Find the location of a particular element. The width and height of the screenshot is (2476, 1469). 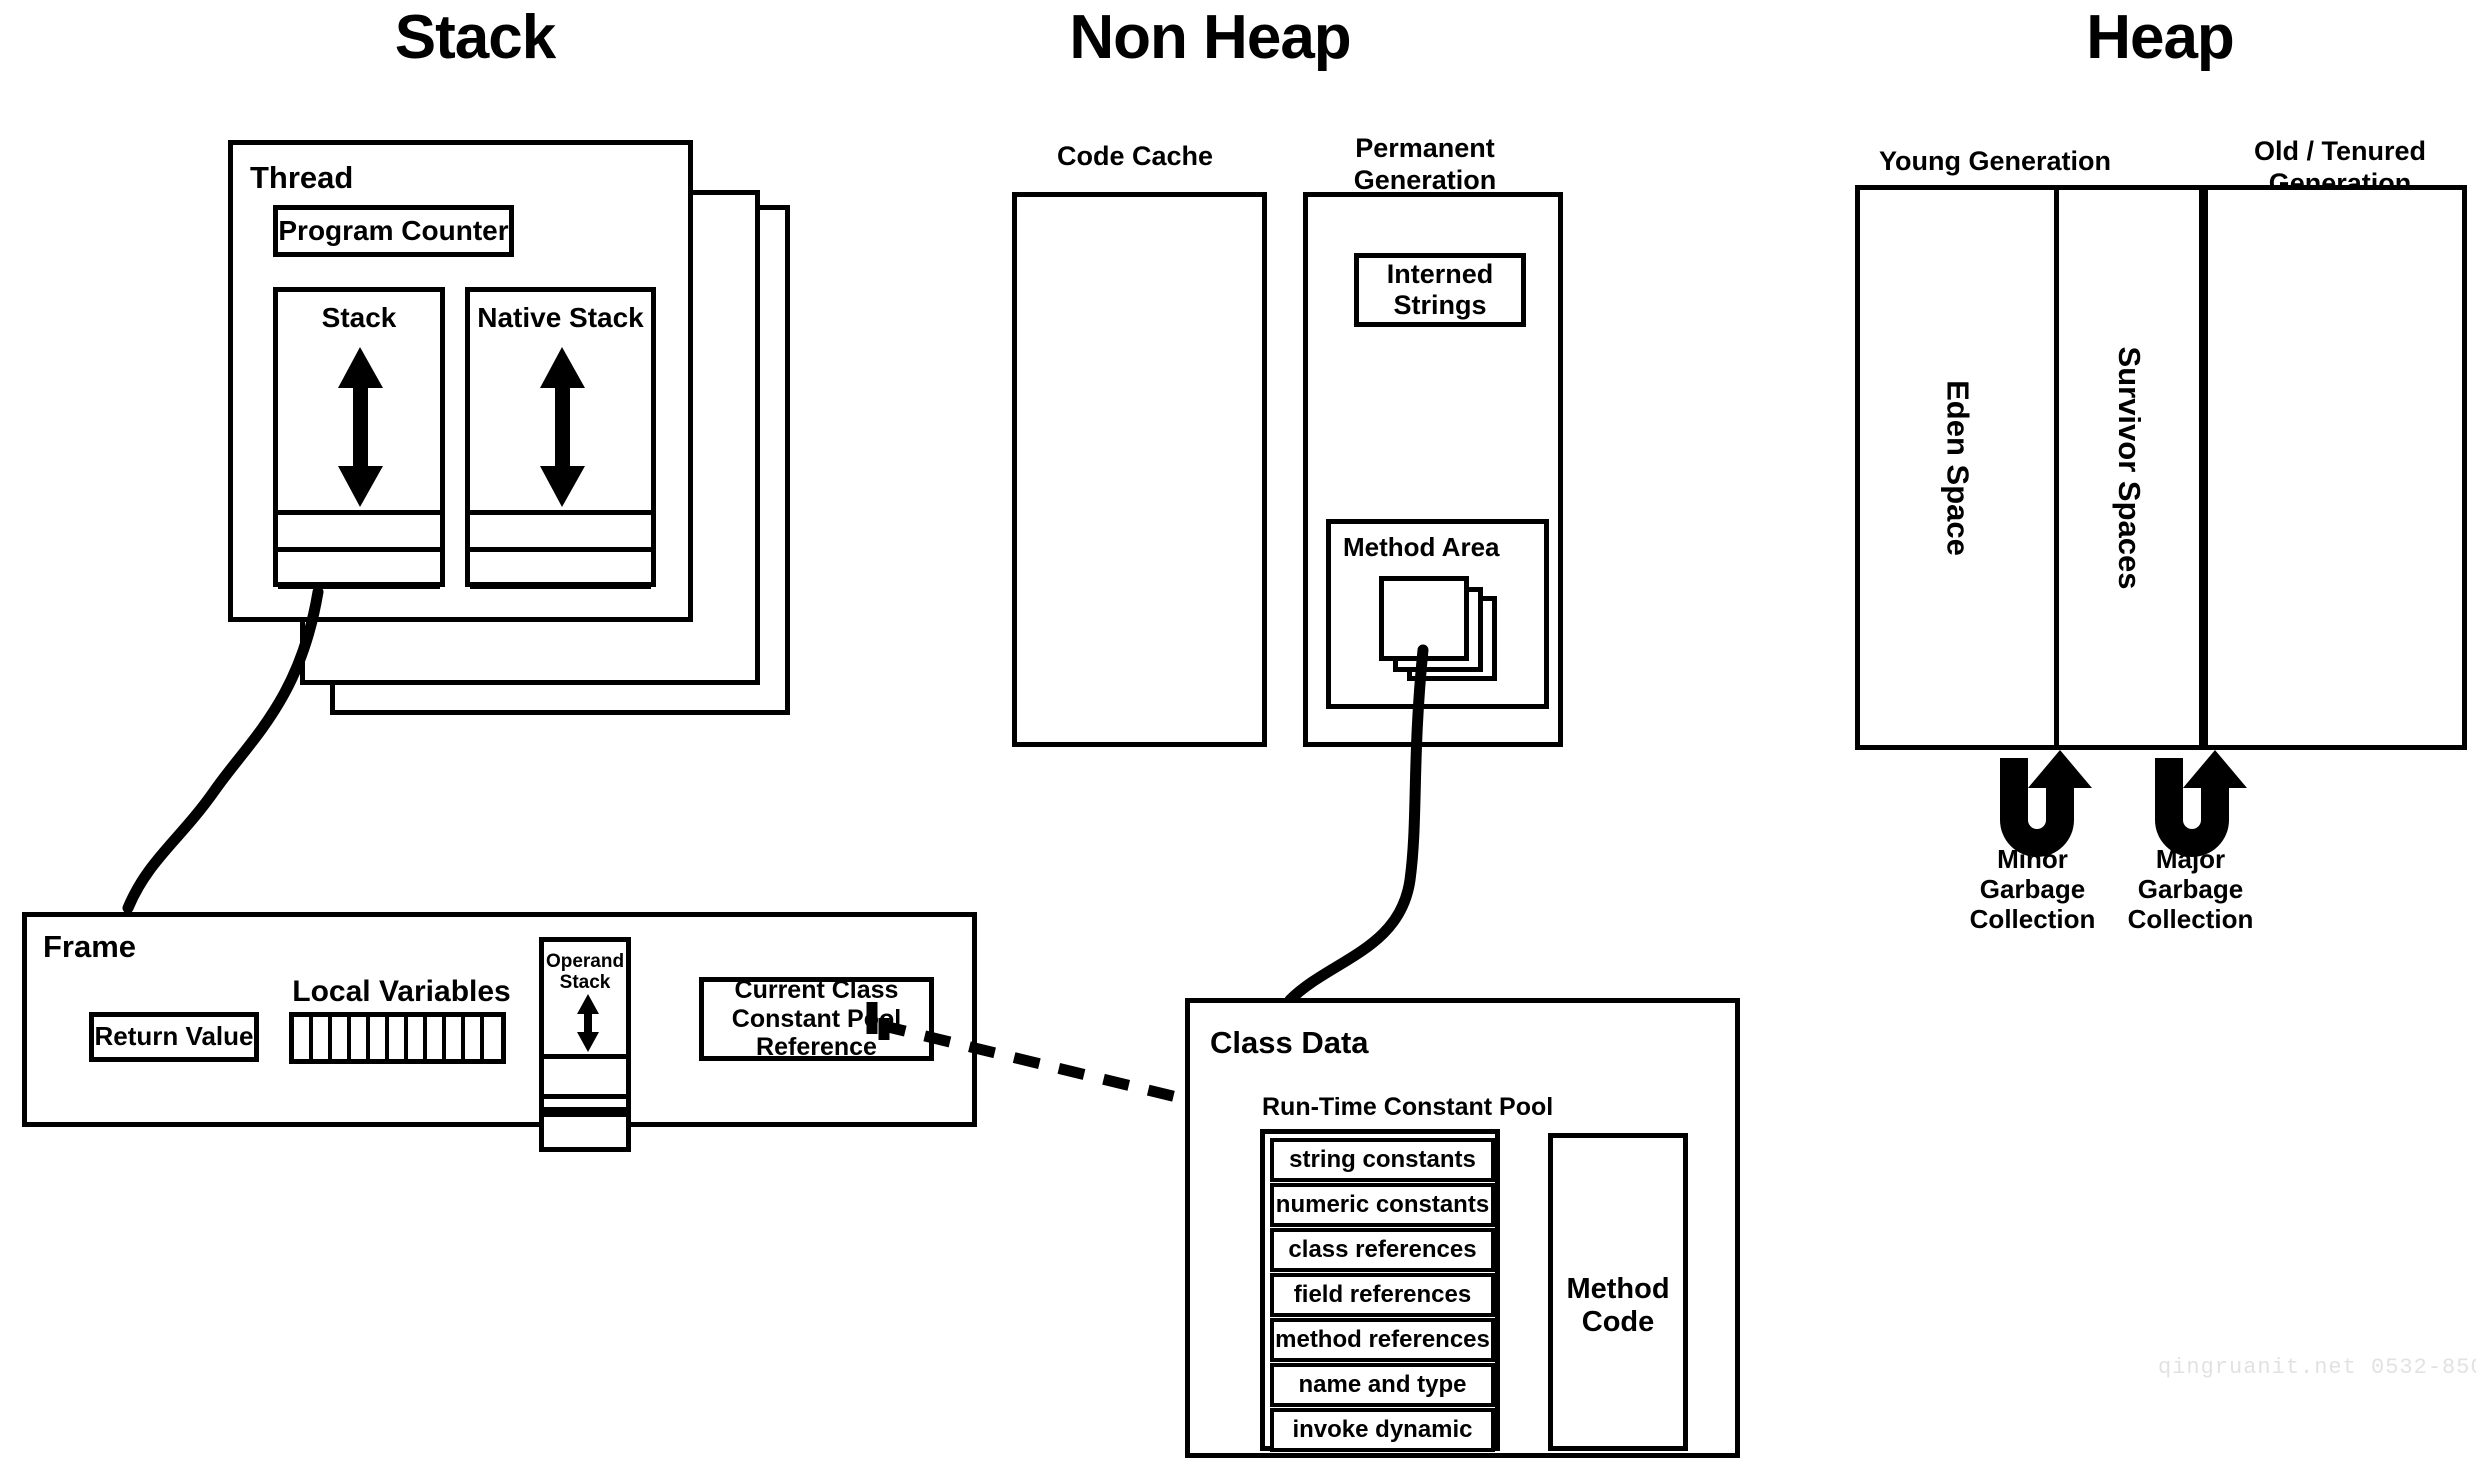

minor-gc-line1: Minor is located at coordinates (2032, 859).